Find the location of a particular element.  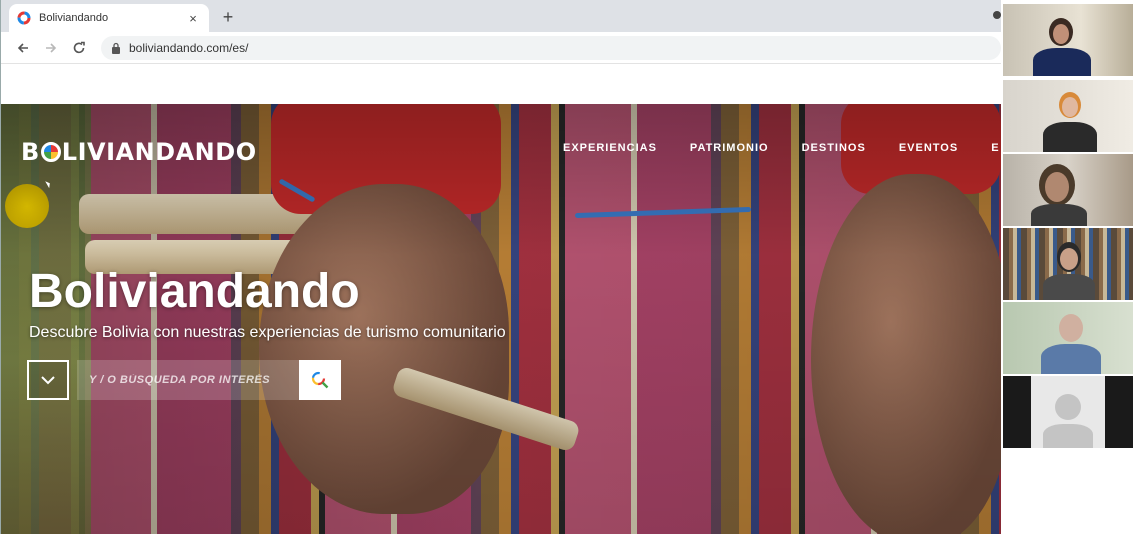

favicon-icon is located at coordinates (24, 18).